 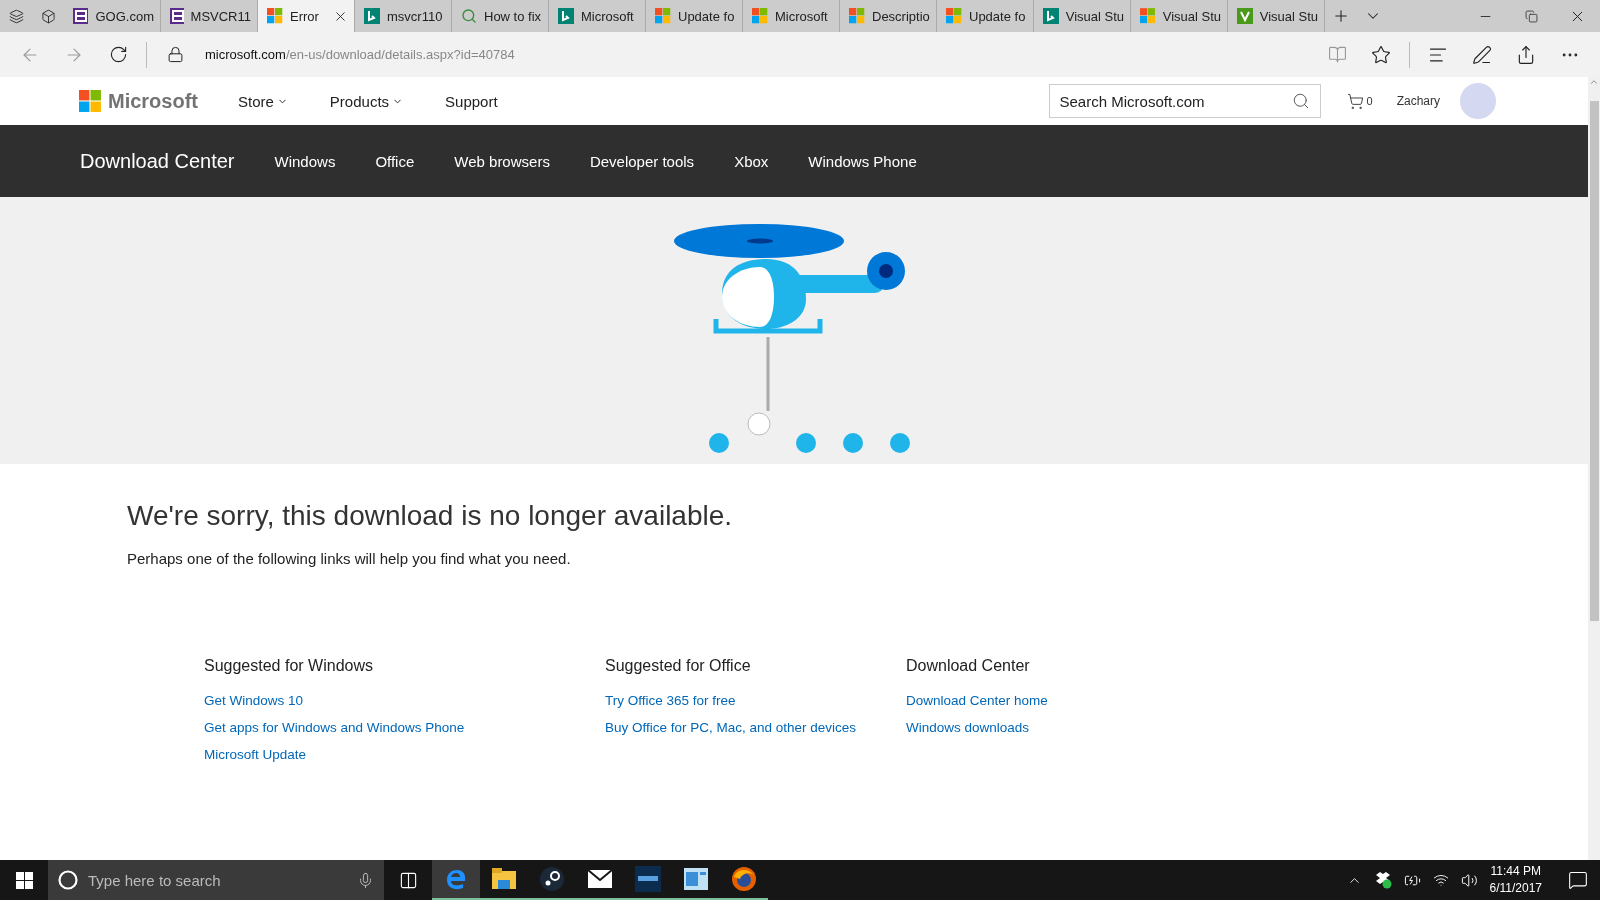 I want to click on nav-link: Support, so click(x=471, y=101).